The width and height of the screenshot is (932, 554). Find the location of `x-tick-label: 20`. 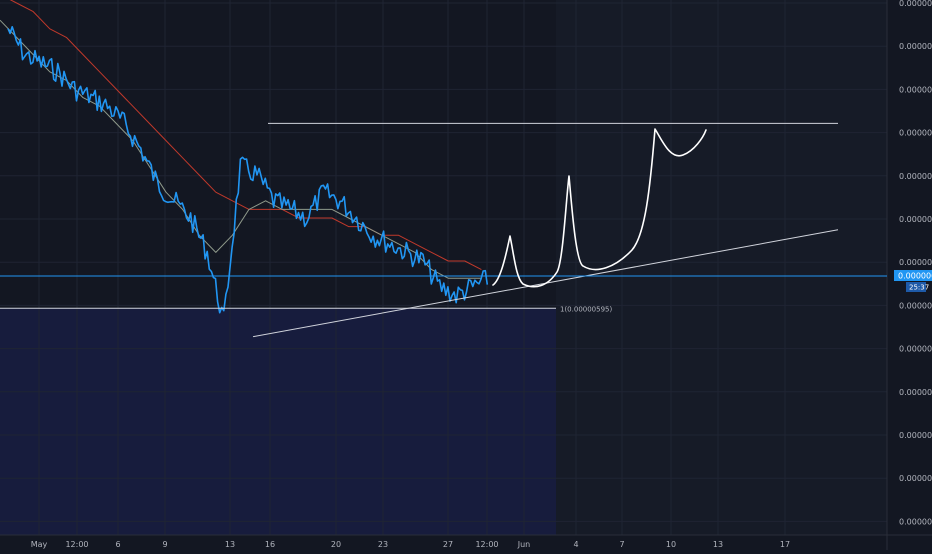

x-tick-label: 20 is located at coordinates (336, 544).